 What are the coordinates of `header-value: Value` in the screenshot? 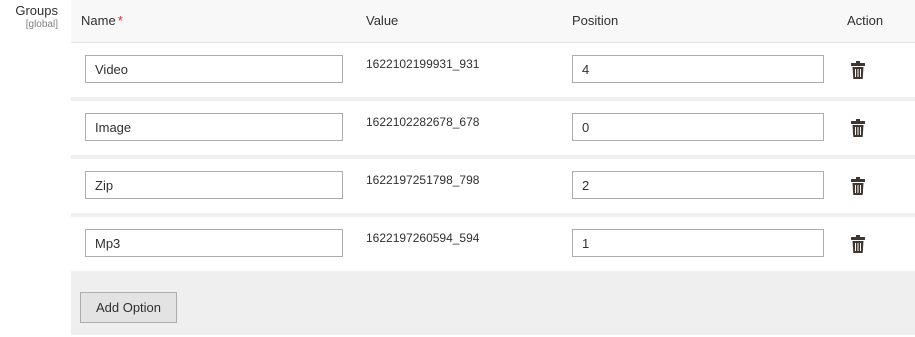 It's located at (382, 20).